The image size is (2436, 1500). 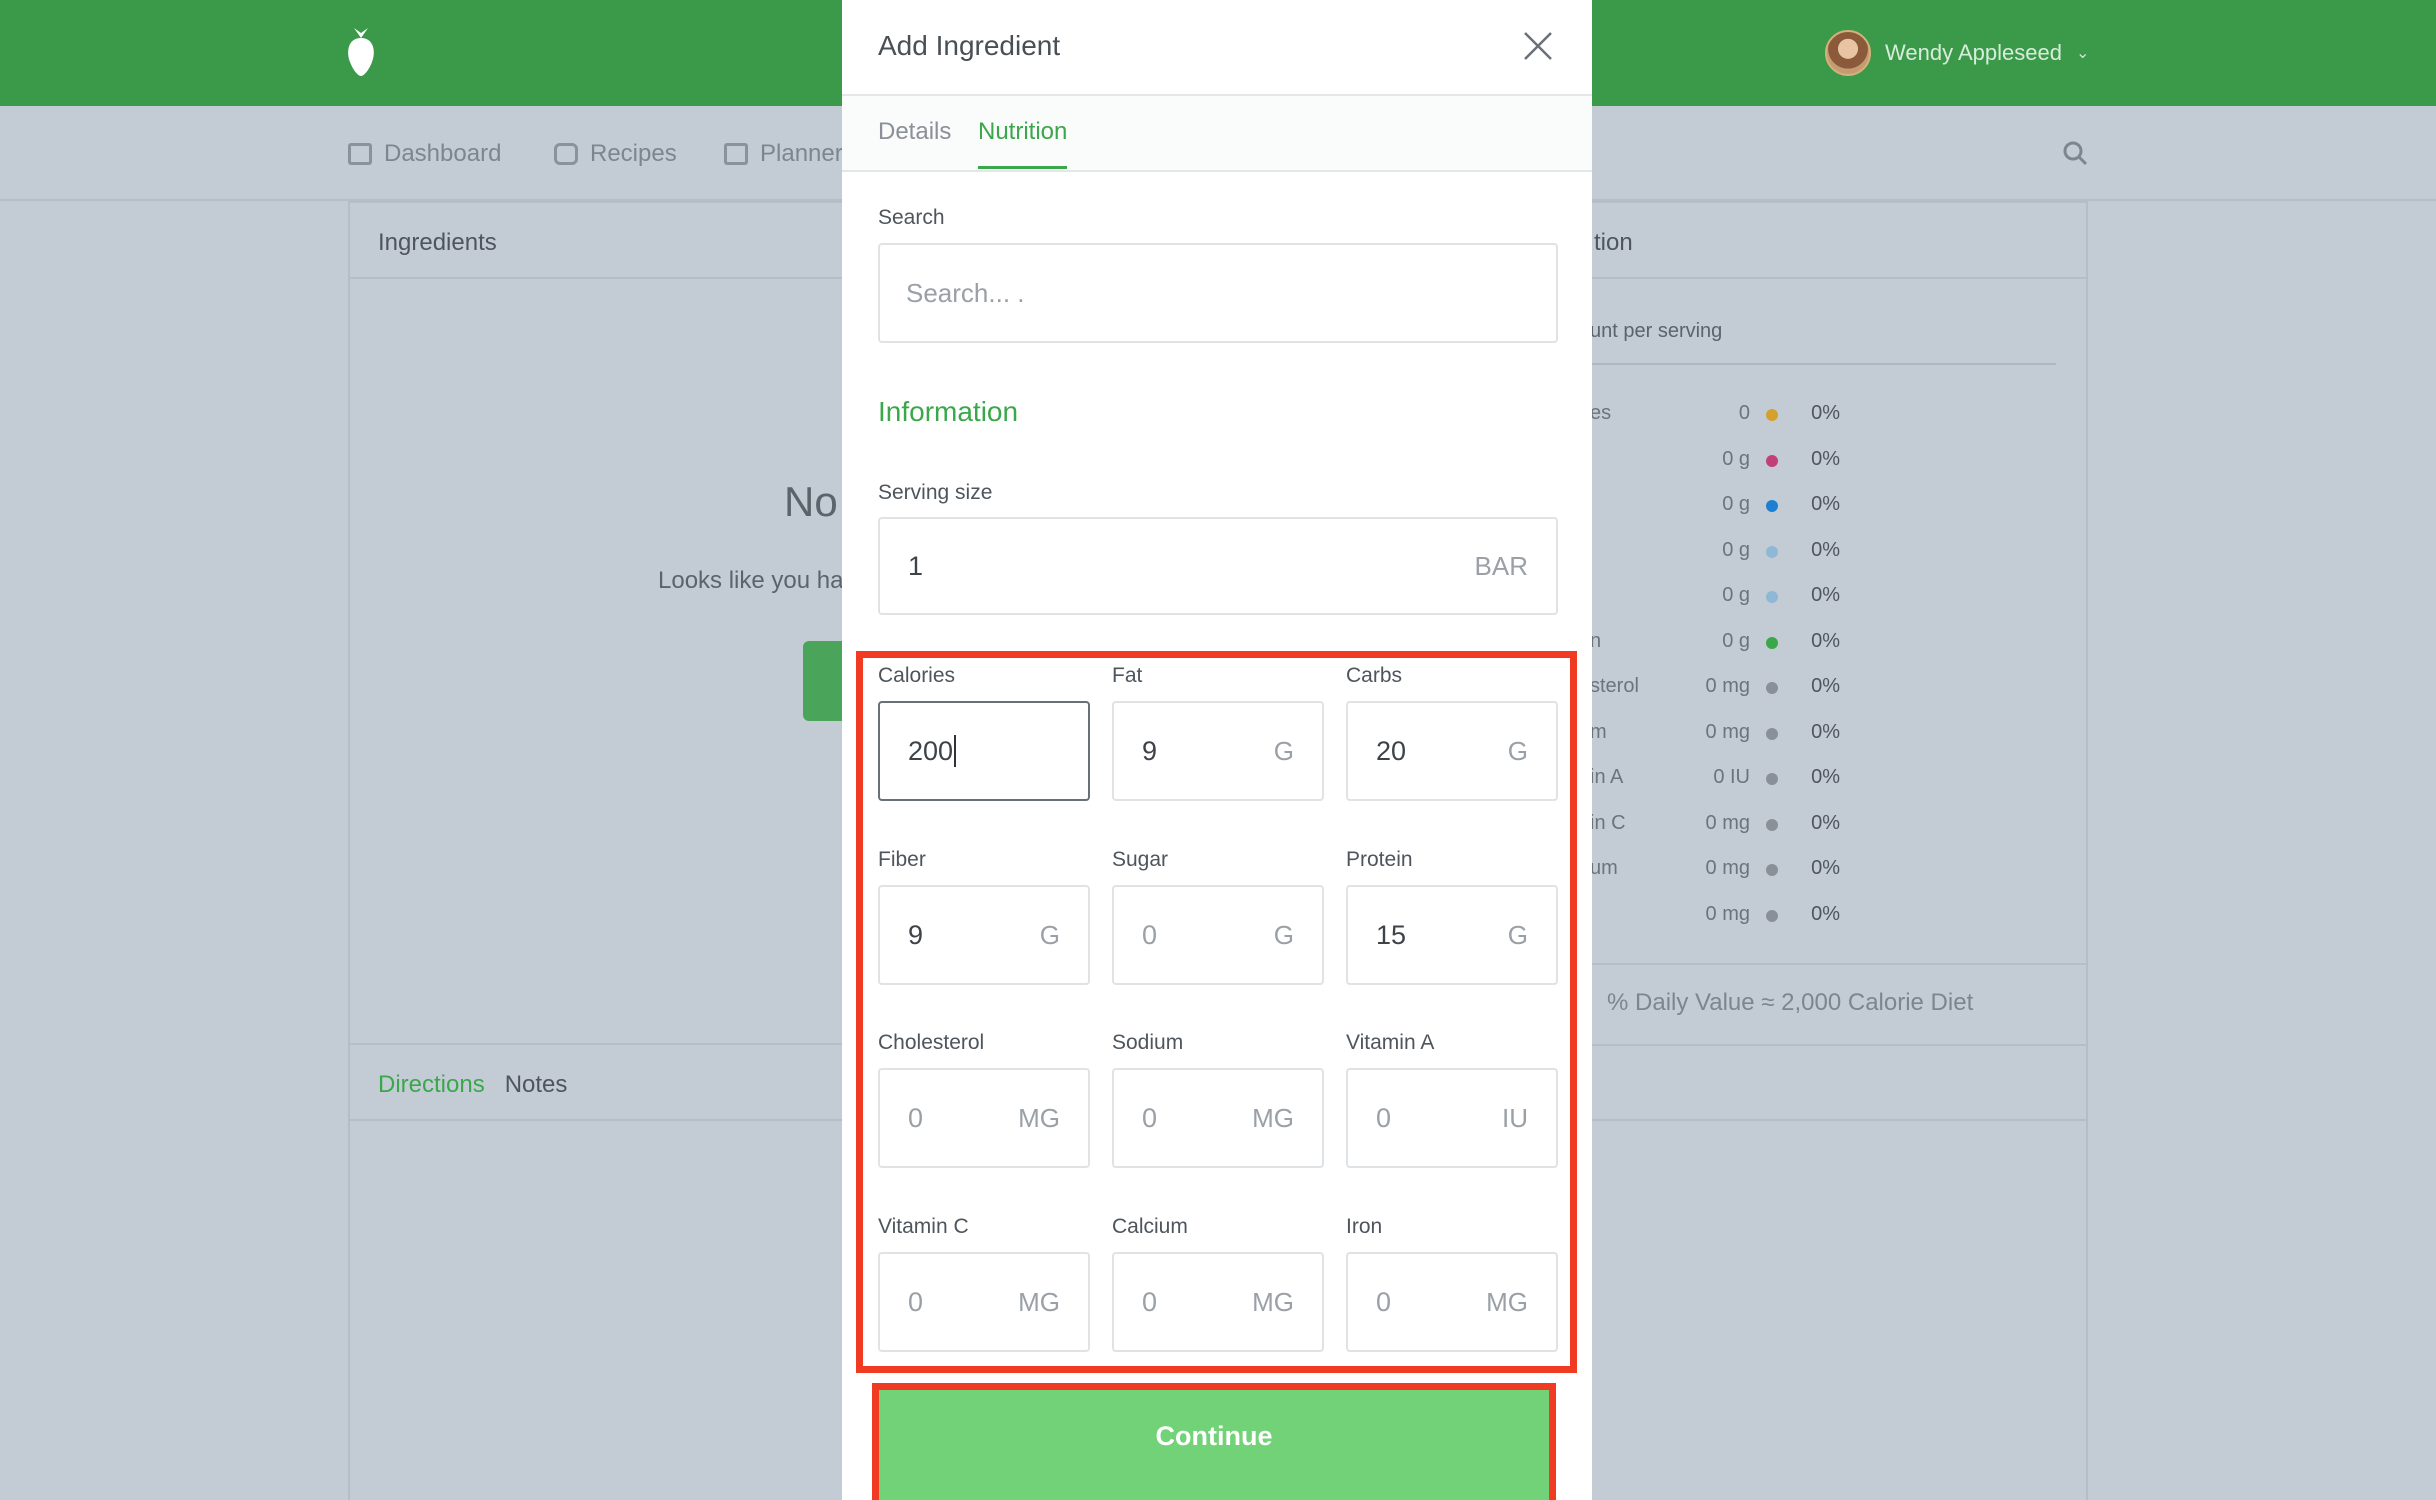 I want to click on modal-header: Add Ingredient, so click(x=1217, y=48).